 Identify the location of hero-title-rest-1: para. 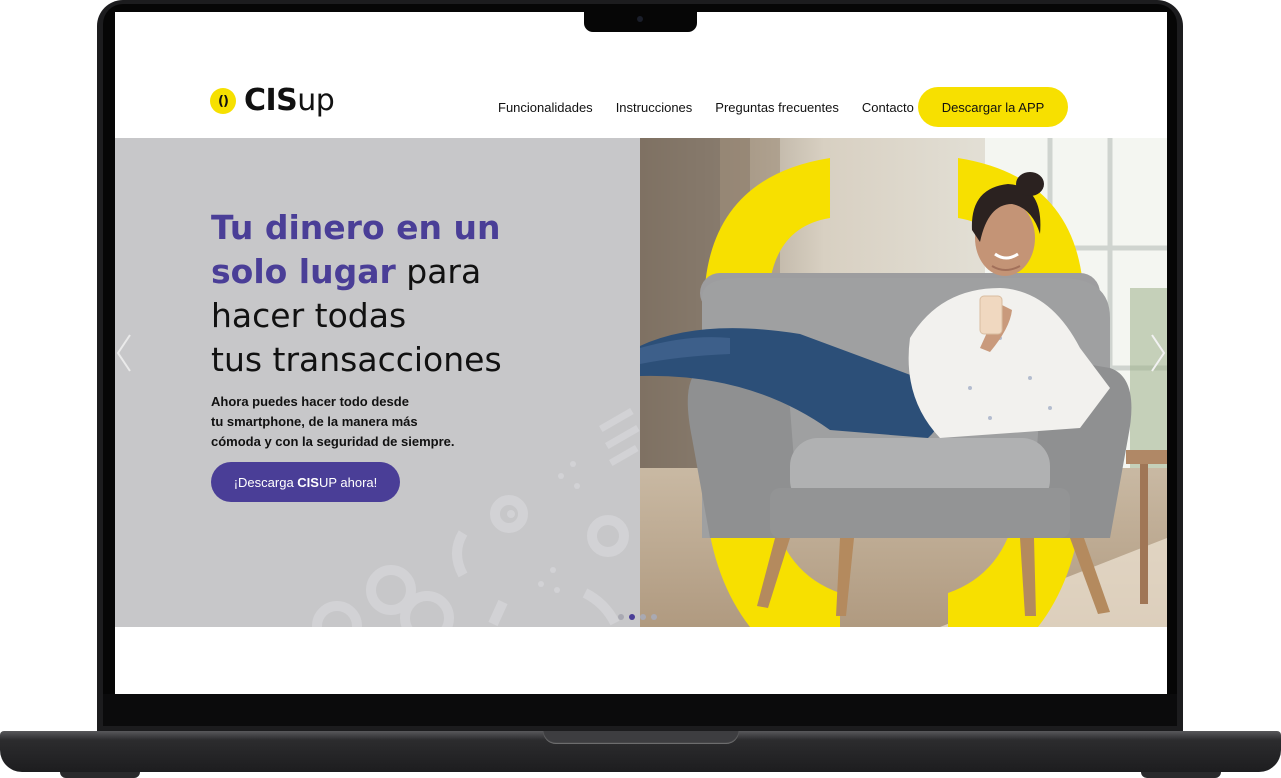
(438, 271).